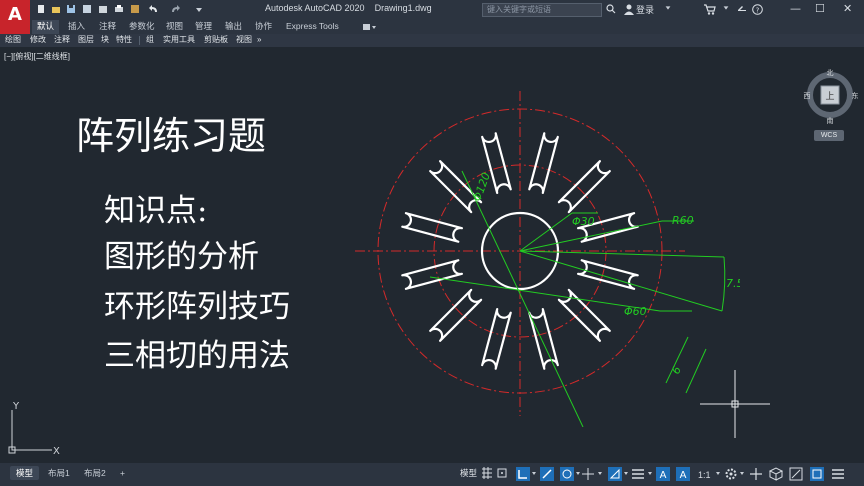  What do you see at coordinates (807, 96) in the screenshot?
I see `compass-west: 西` at bounding box center [807, 96].